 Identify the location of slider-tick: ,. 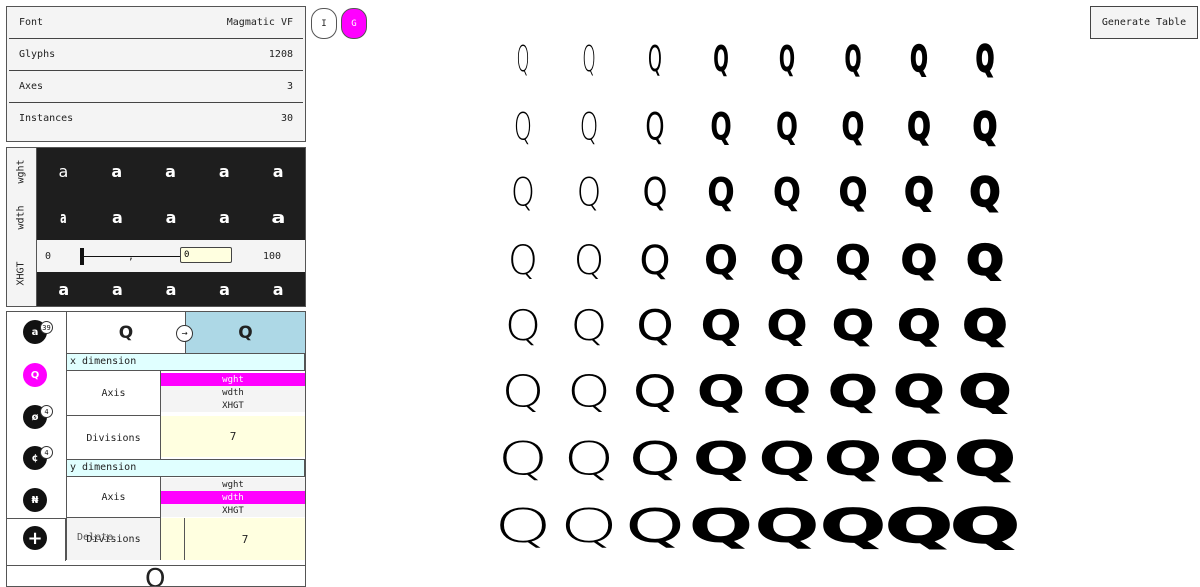
(131, 256).